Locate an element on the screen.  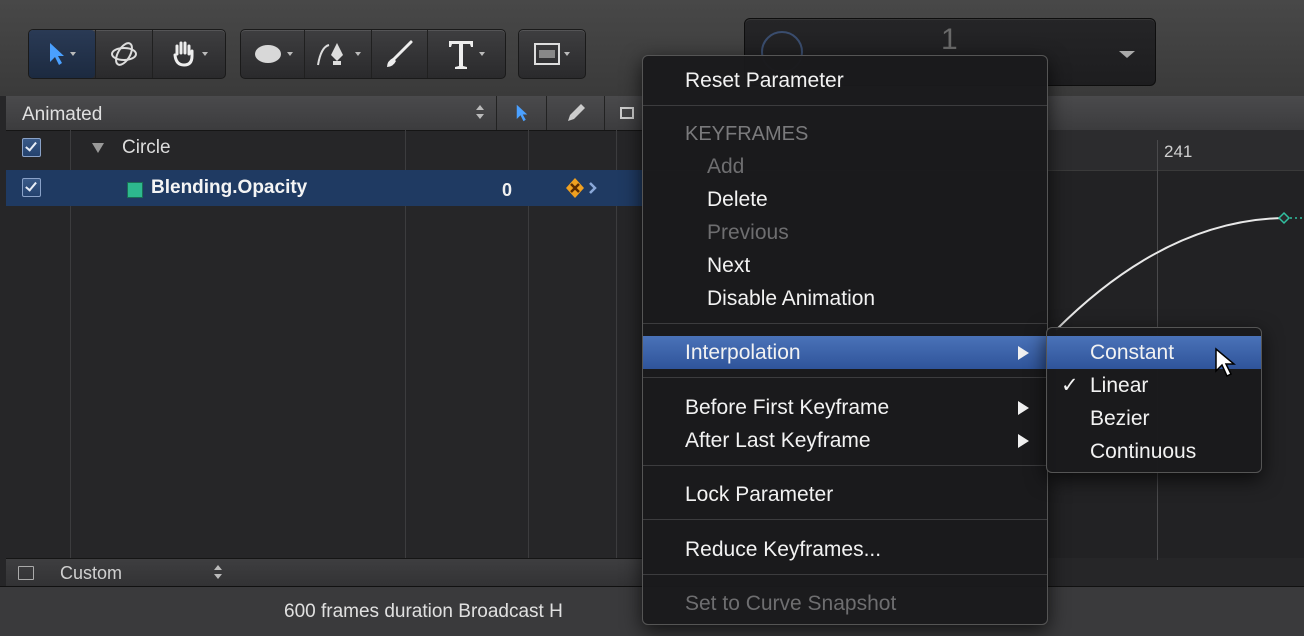
menu-item-next: Next is located at coordinates (845, 265).